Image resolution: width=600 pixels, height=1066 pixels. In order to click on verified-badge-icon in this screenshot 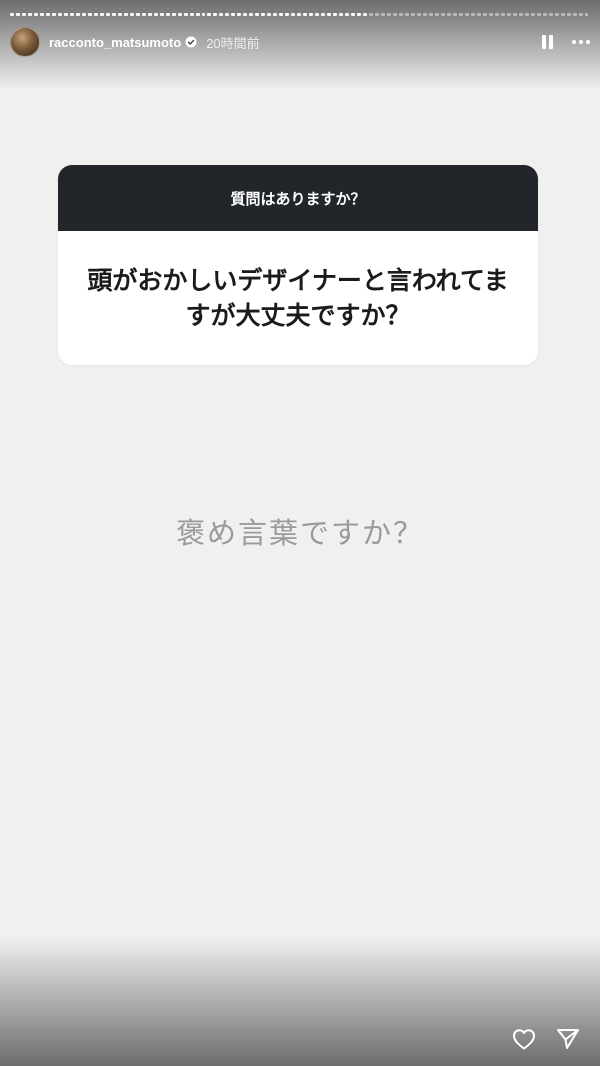, I will do `click(191, 42)`.